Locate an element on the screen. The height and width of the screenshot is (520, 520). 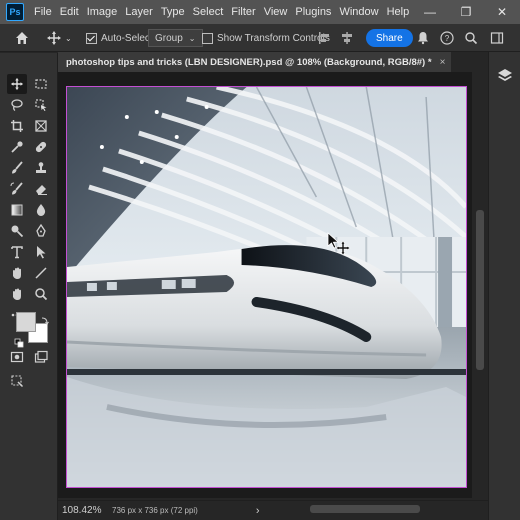
dodge-tool is located at coordinates (17, 231).